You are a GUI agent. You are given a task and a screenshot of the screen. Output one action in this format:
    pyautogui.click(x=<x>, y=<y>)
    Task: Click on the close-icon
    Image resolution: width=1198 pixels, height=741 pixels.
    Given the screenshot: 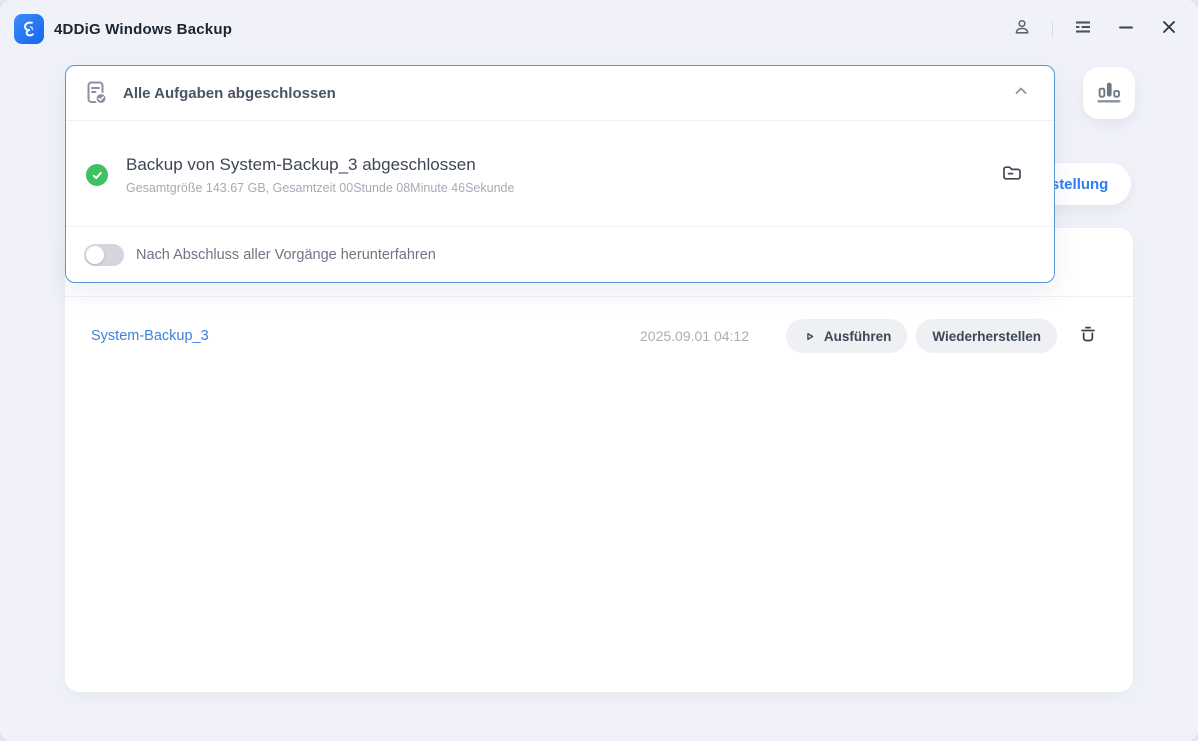 What is the action you would take?
    pyautogui.click(x=1169, y=29)
    